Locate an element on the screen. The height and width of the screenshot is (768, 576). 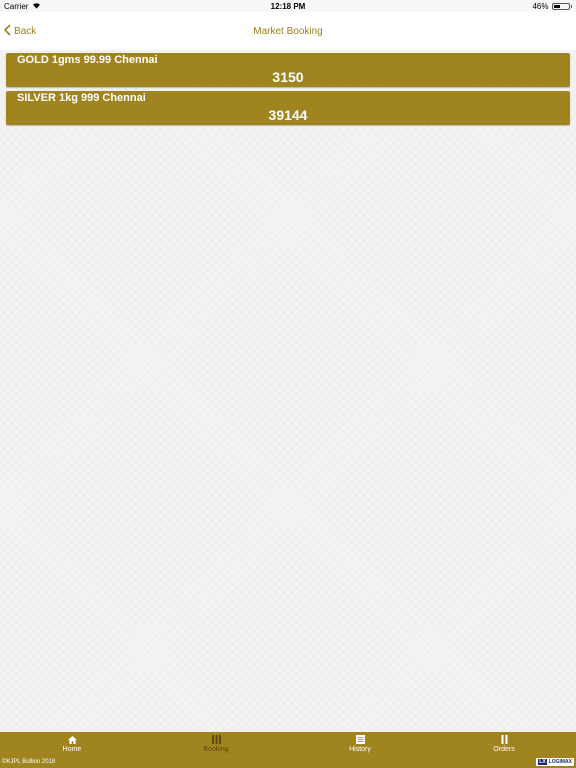
product-card-gold: GOLD 1gms 99.99 Chennai 3150 is located at coordinates (288, 70).